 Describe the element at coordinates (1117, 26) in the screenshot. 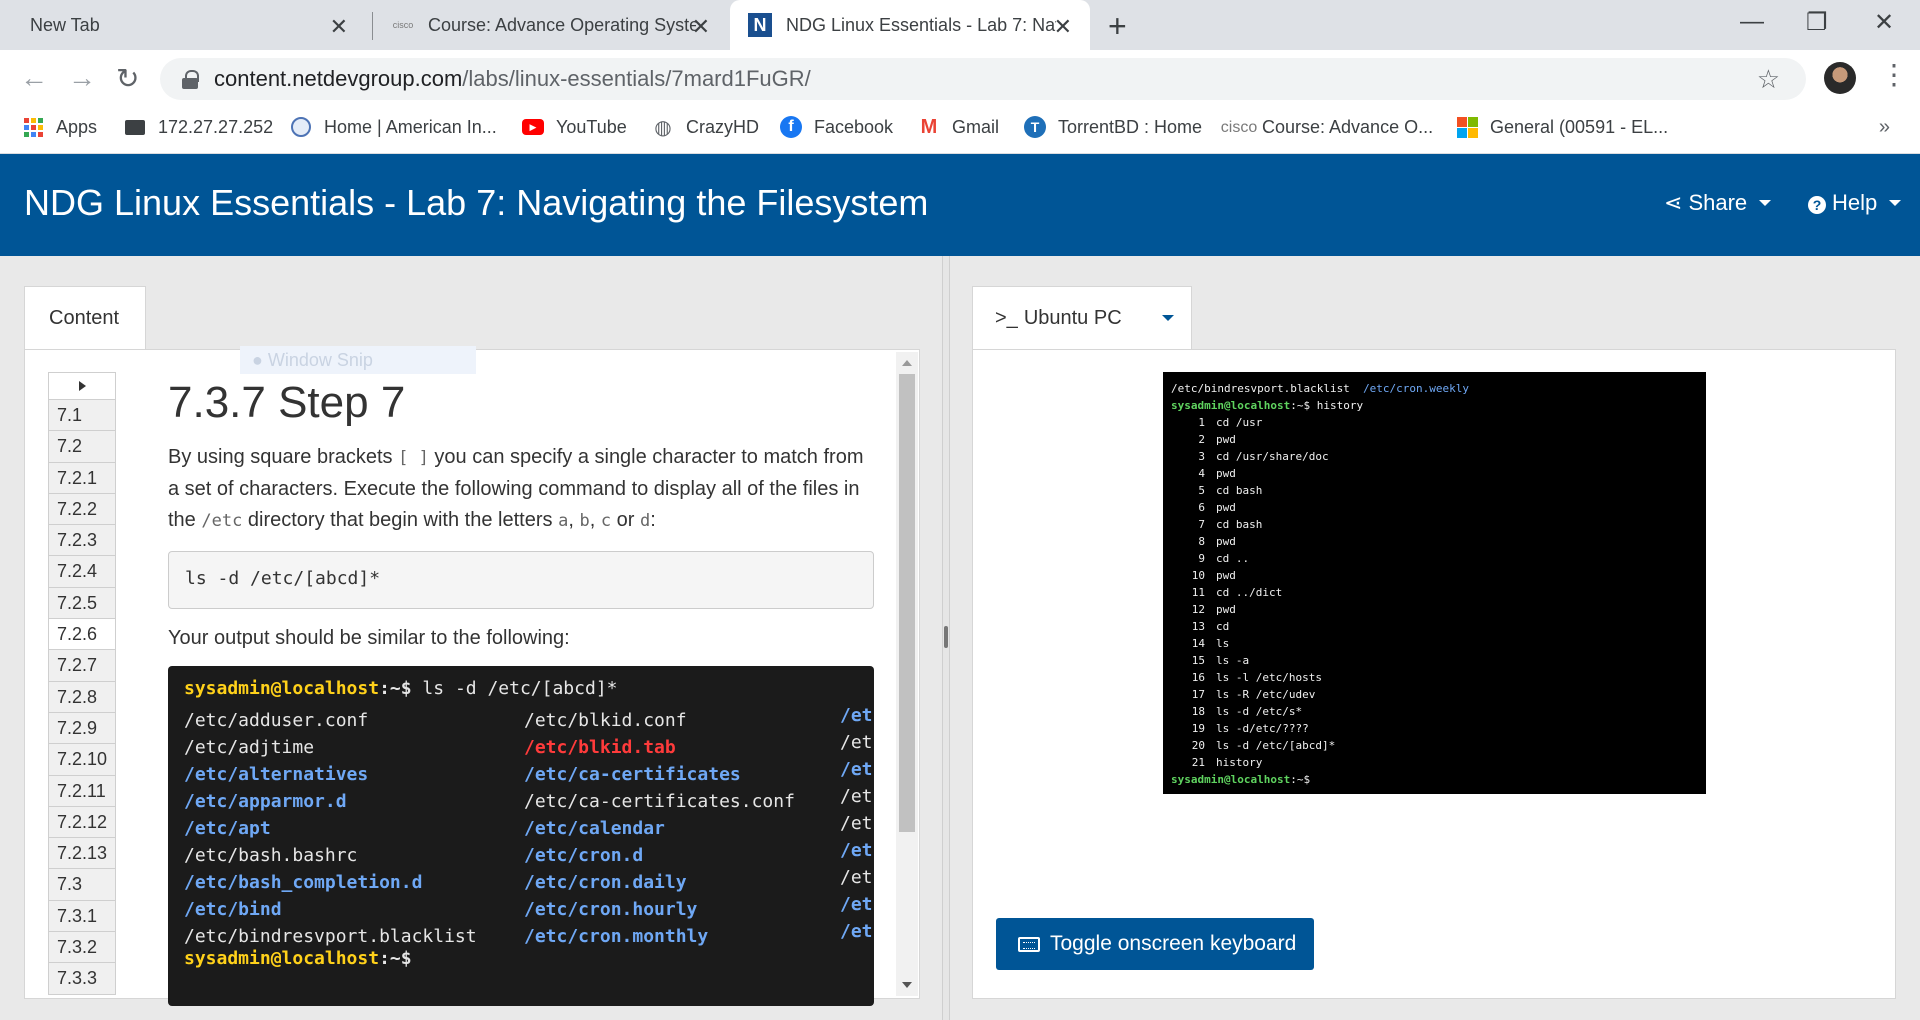

I see `new-tab-button: +` at that location.